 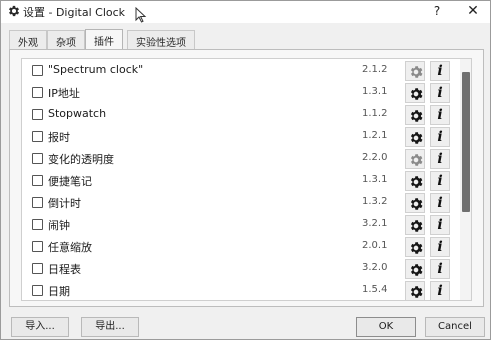 What do you see at coordinates (242, 181) in the screenshot?
I see `plugin-row: 便捷笔记 1.3.1 i` at bounding box center [242, 181].